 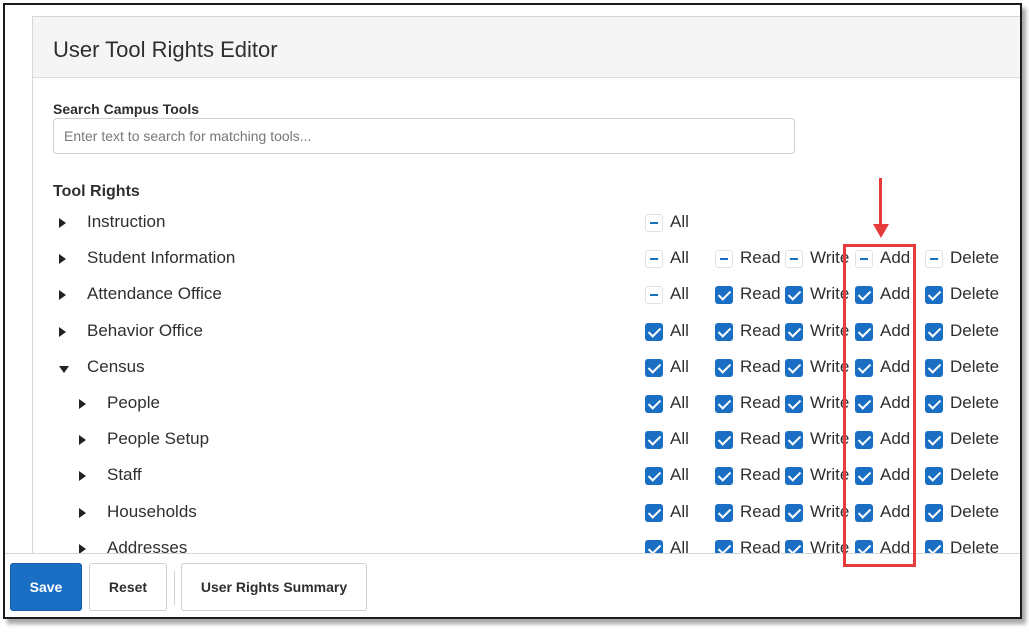 What do you see at coordinates (880, 202) in the screenshot?
I see `annotation-arrow-shaft` at bounding box center [880, 202].